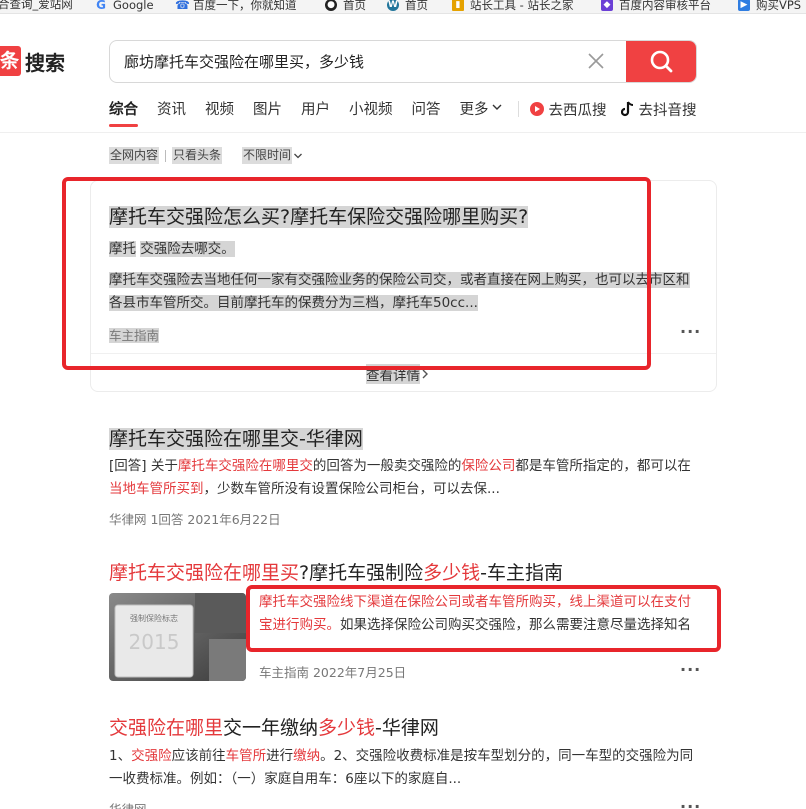 The image size is (806, 809). What do you see at coordinates (236, 5) in the screenshot?
I see `bookmark-baidu: ☎ 百度一下，你就知道` at bounding box center [236, 5].